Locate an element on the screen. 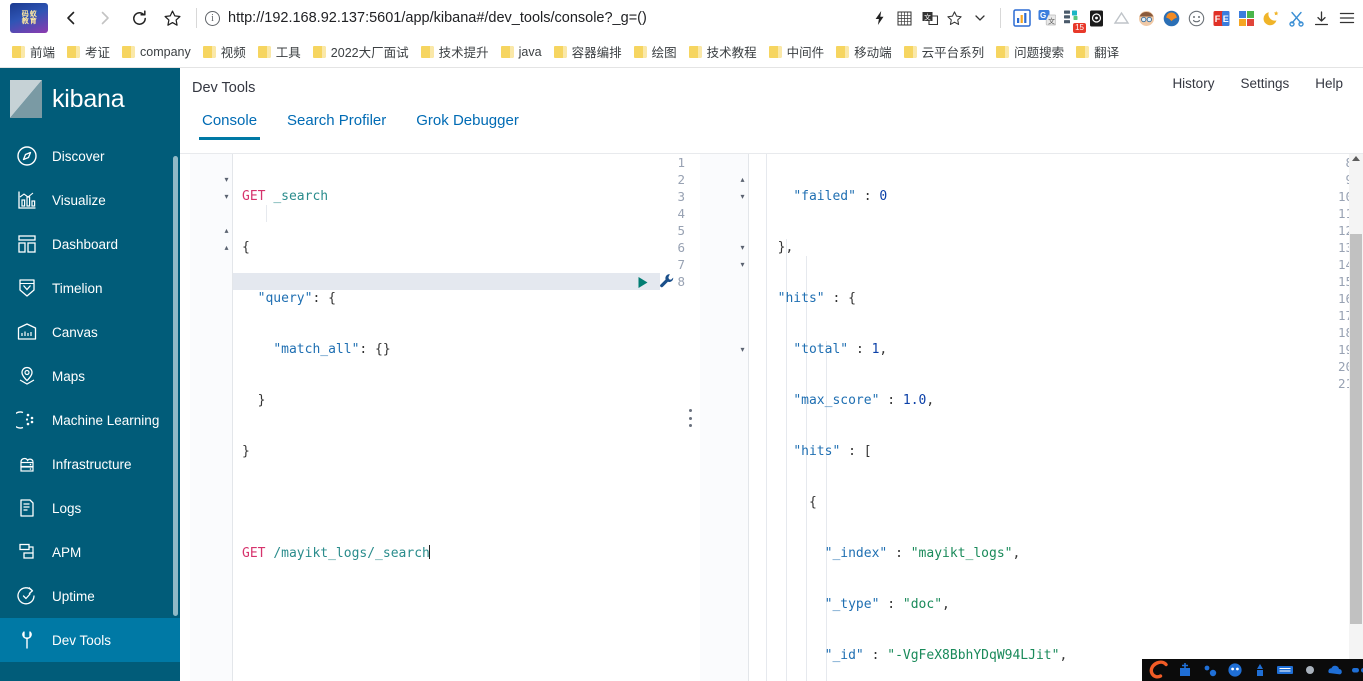 This screenshot has width=1363, height=681. chart-extension-icon is located at coordinates (1021, 18).